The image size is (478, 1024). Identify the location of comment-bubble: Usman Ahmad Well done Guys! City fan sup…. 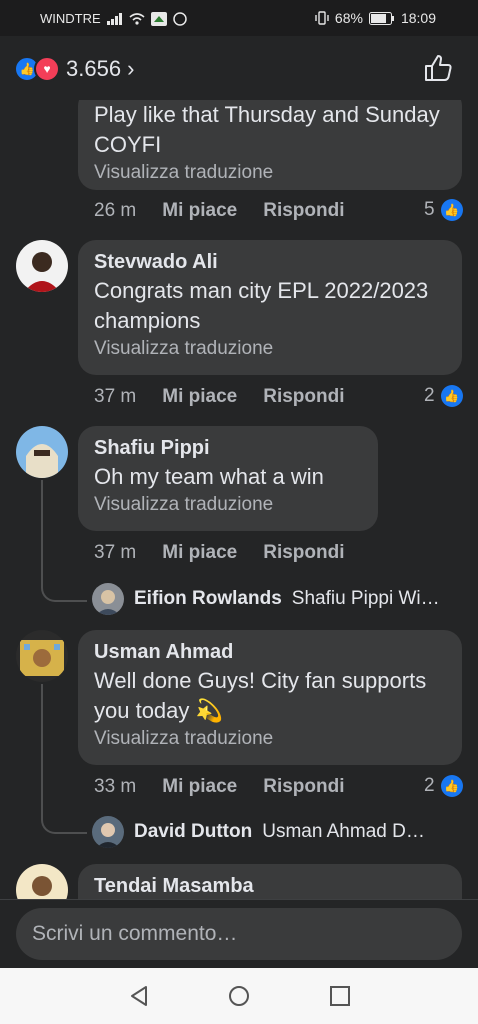
(270, 697).